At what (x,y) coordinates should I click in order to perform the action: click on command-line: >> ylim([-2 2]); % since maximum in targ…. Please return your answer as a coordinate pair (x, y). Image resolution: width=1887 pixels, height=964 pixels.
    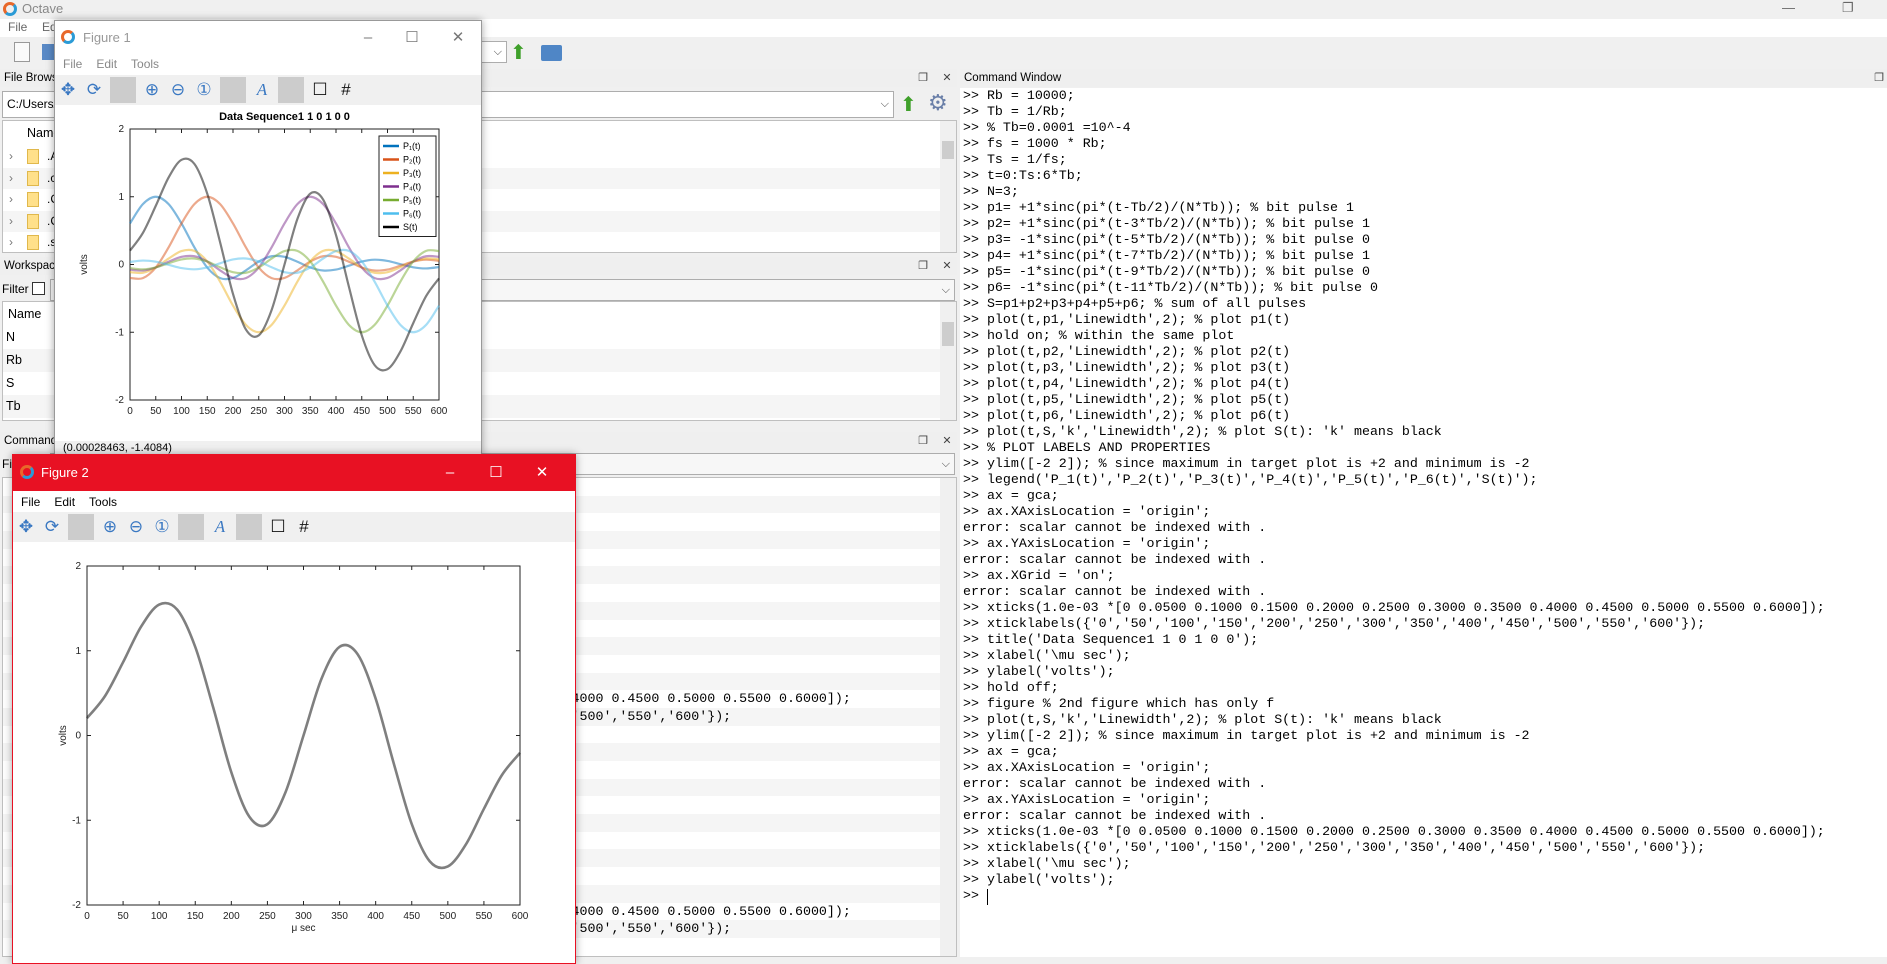
    Looking at the image, I should click on (1246, 735).